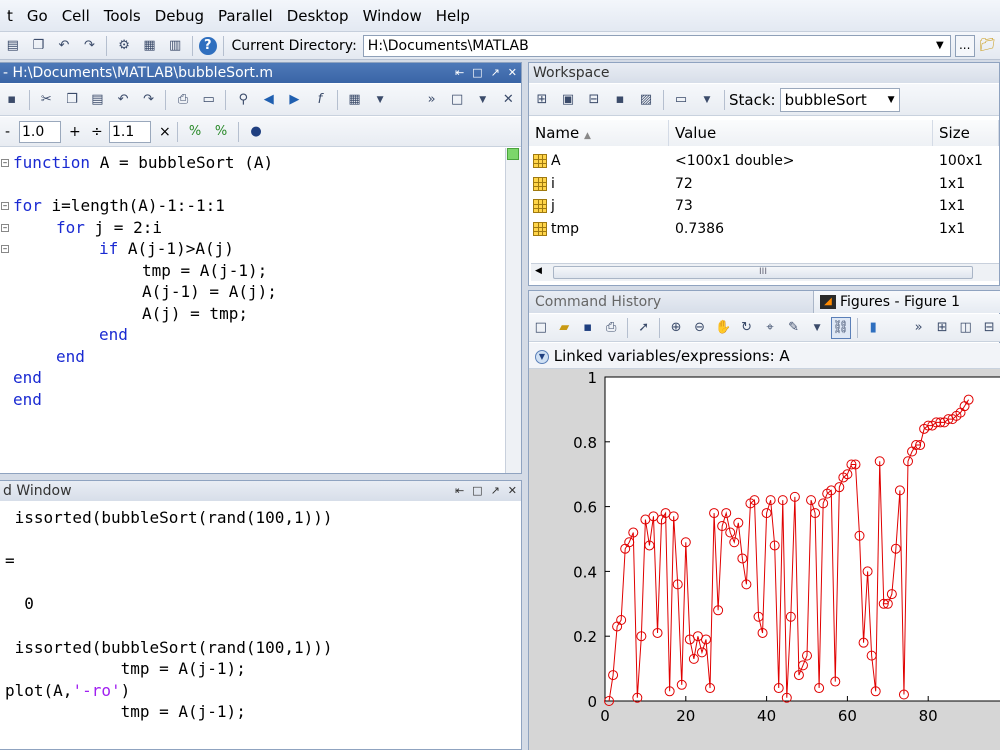  I want to click on workspace-cell-name: i, so click(553, 184).